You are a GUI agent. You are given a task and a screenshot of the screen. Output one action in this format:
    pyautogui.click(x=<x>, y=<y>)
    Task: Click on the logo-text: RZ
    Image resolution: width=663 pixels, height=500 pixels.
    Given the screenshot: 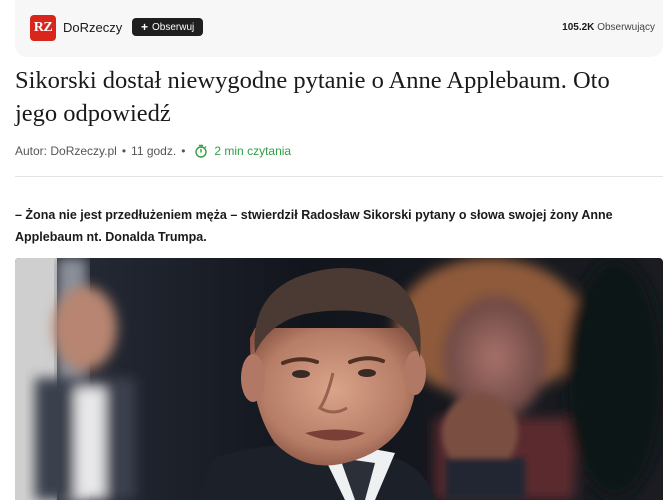 What is the action you would take?
    pyautogui.click(x=43, y=27)
    